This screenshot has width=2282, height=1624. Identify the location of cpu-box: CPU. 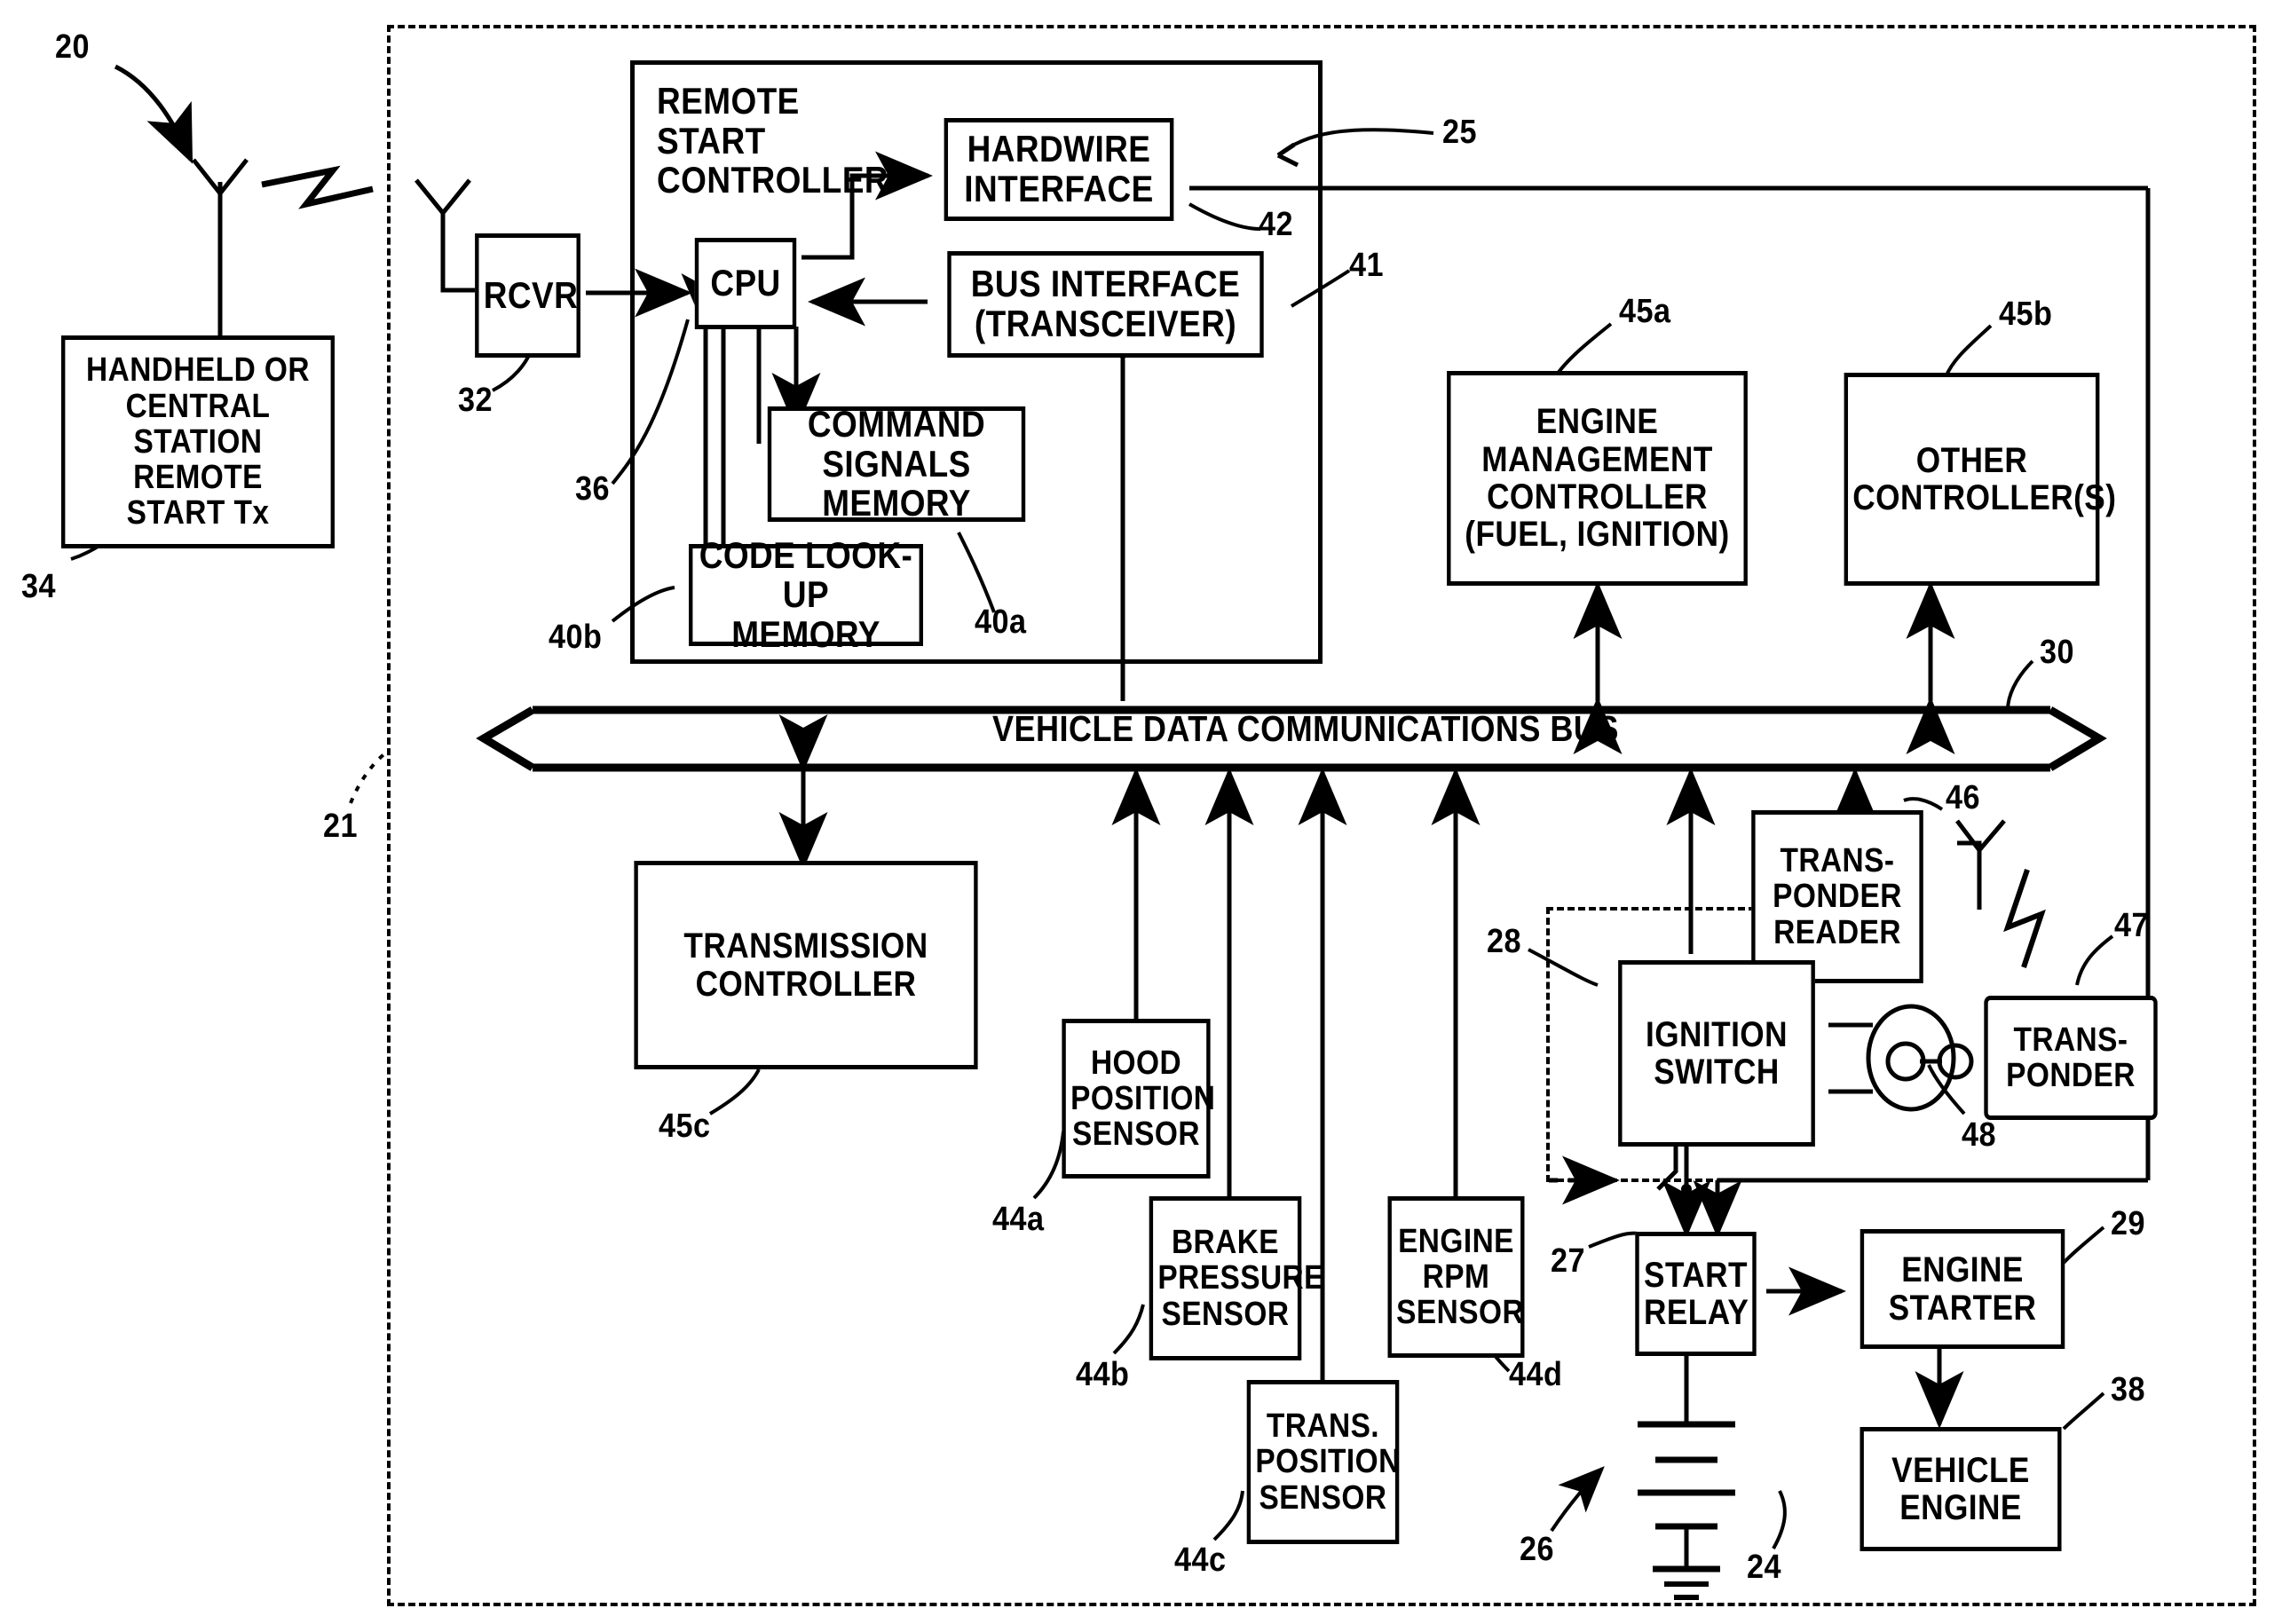
(746, 283).